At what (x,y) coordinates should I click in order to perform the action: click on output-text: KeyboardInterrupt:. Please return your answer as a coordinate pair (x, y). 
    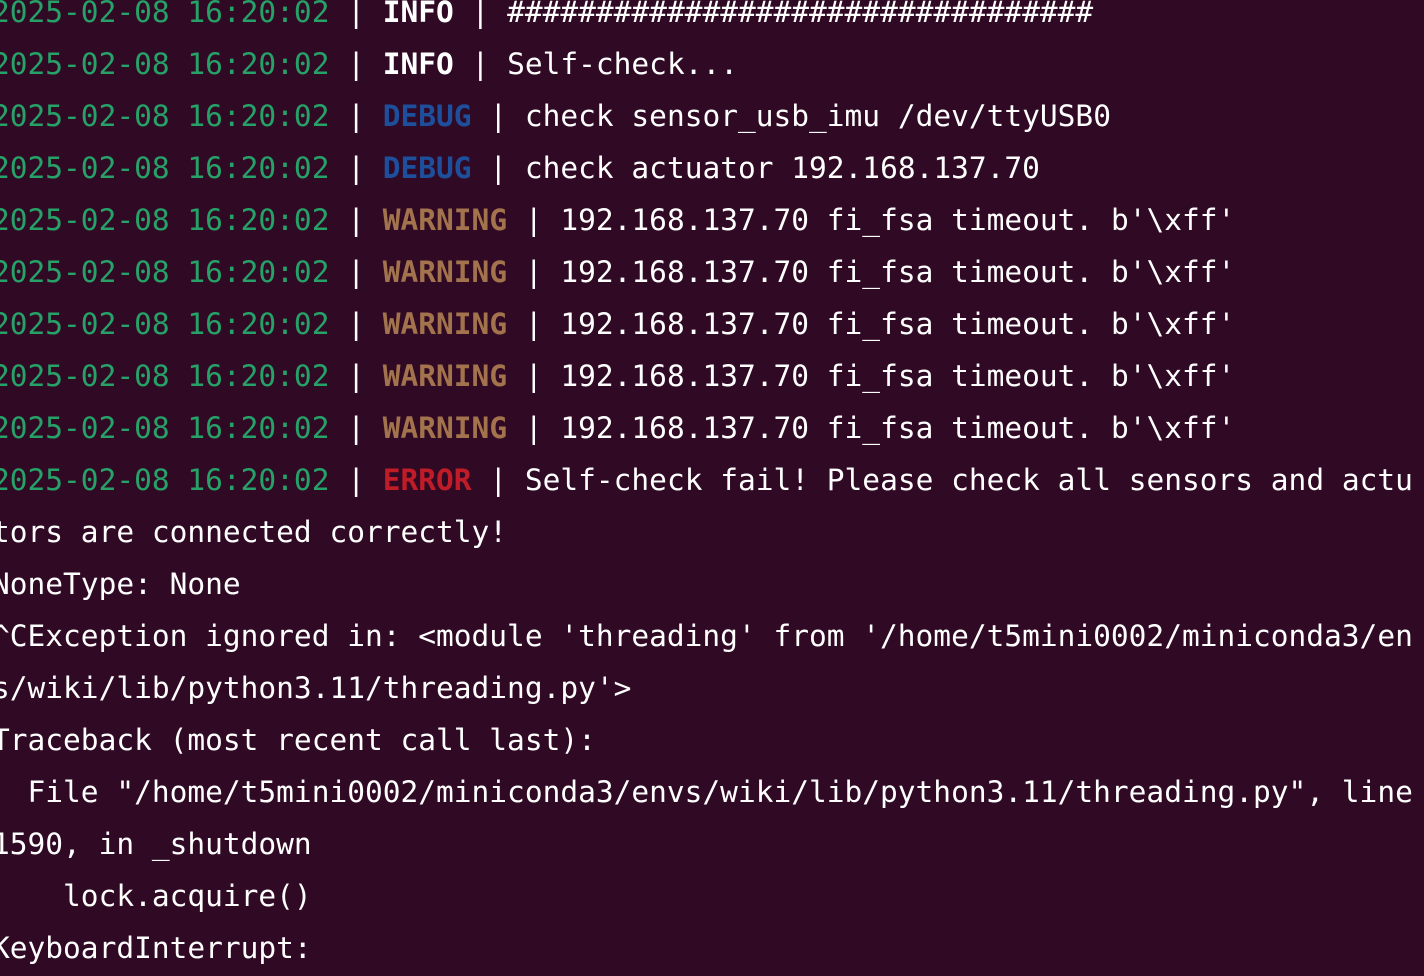
    Looking at the image, I should click on (156, 948).